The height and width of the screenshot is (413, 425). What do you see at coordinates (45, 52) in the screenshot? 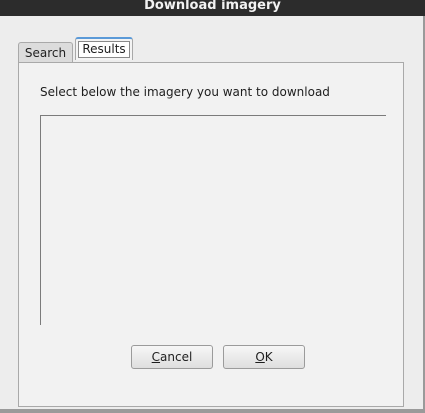
I see `tab-search: Search` at bounding box center [45, 52].